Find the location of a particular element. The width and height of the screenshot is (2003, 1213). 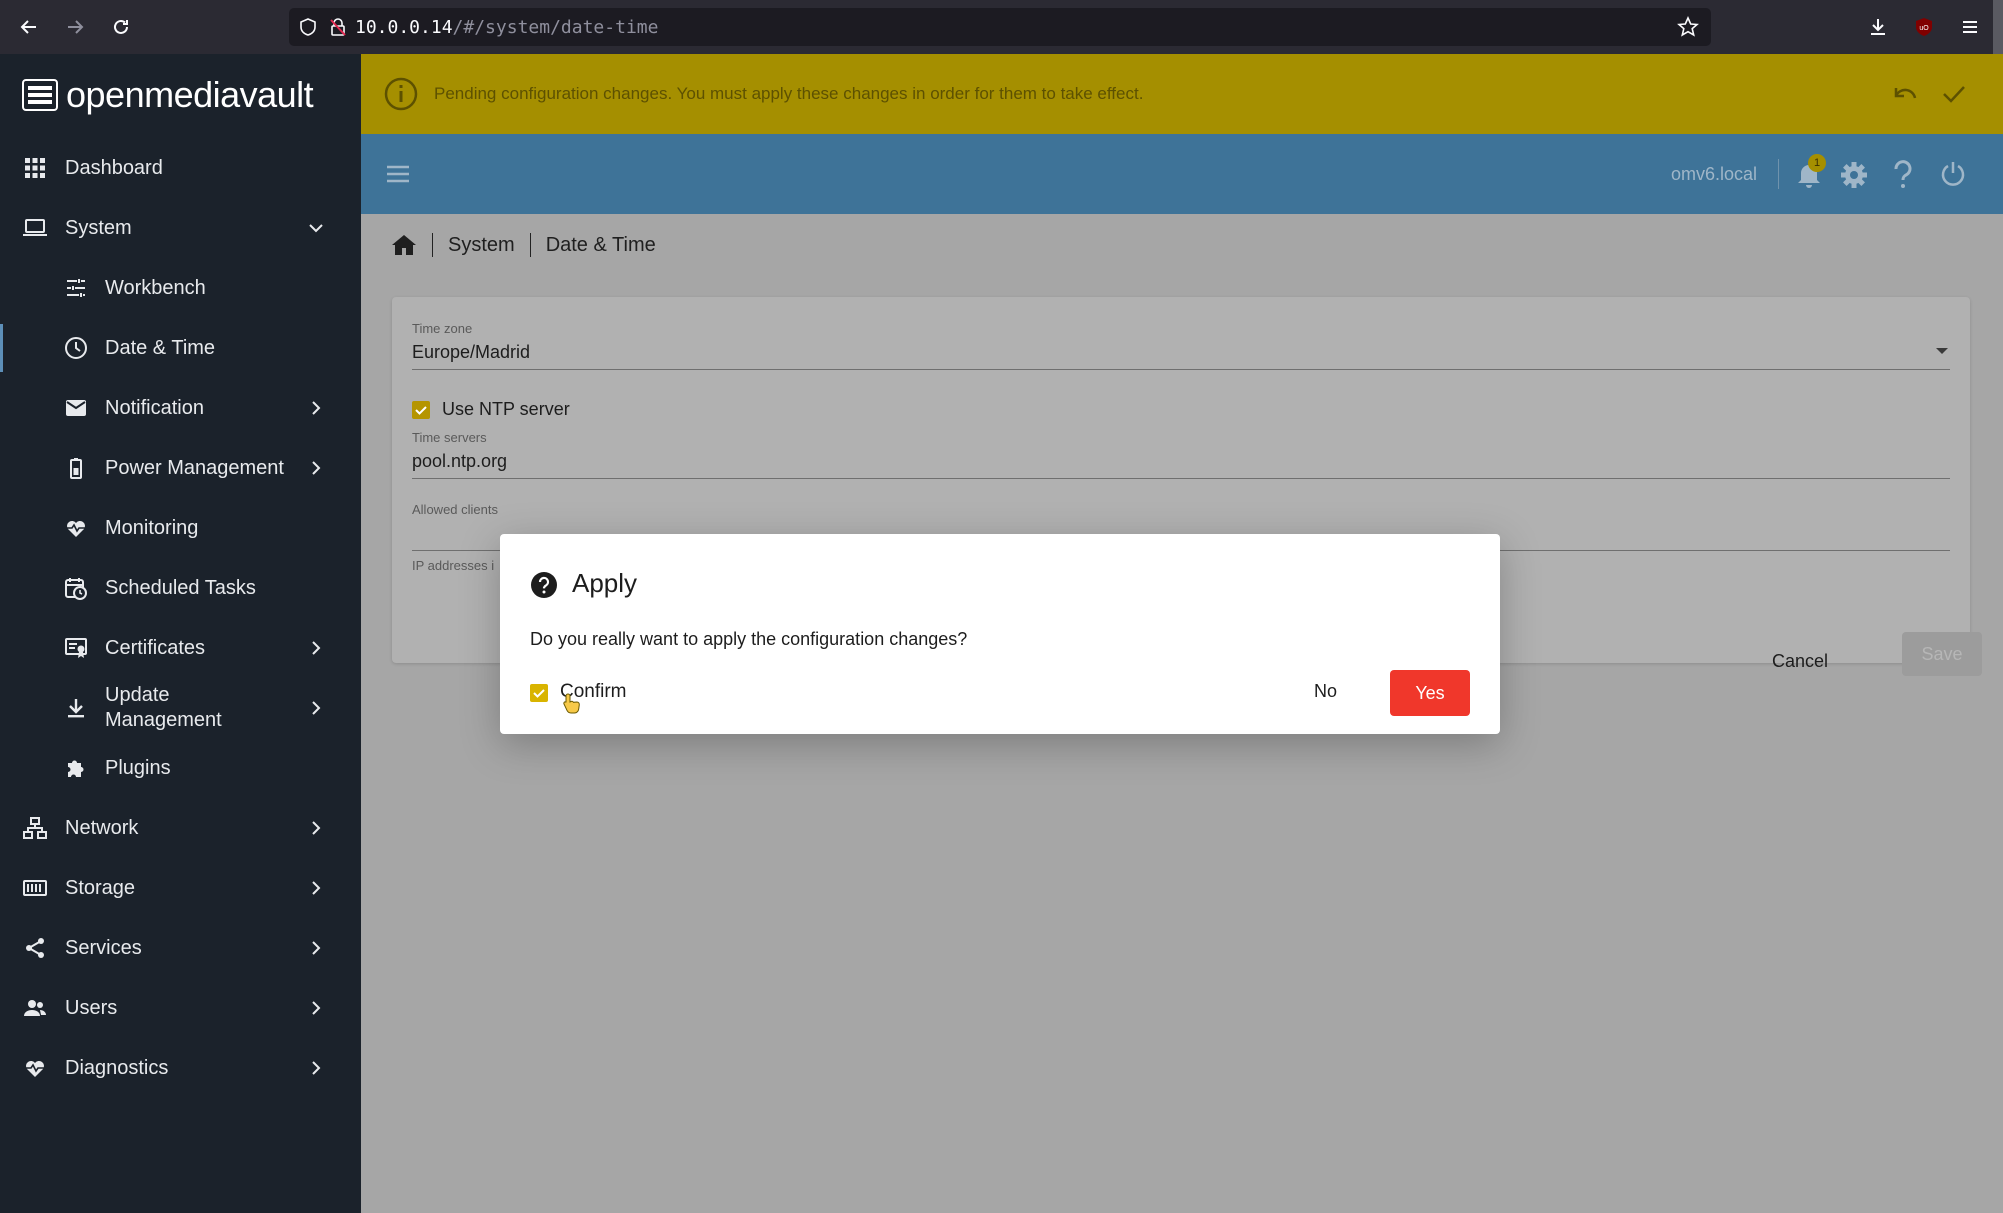

app-logo: openmediavault is located at coordinates (168, 95).